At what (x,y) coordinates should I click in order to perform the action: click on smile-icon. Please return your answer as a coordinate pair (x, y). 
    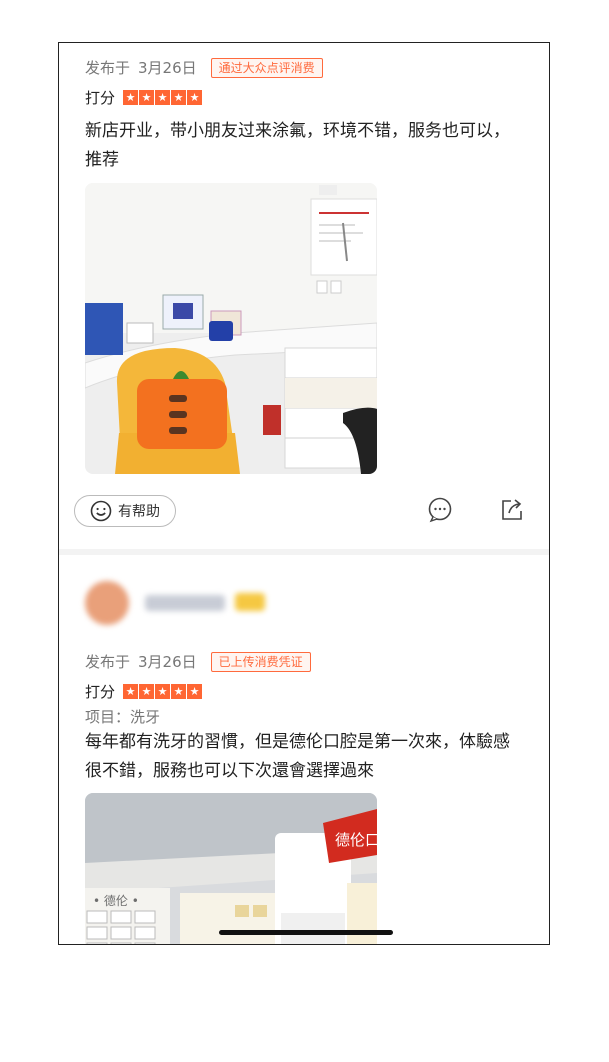
    Looking at the image, I should click on (101, 511).